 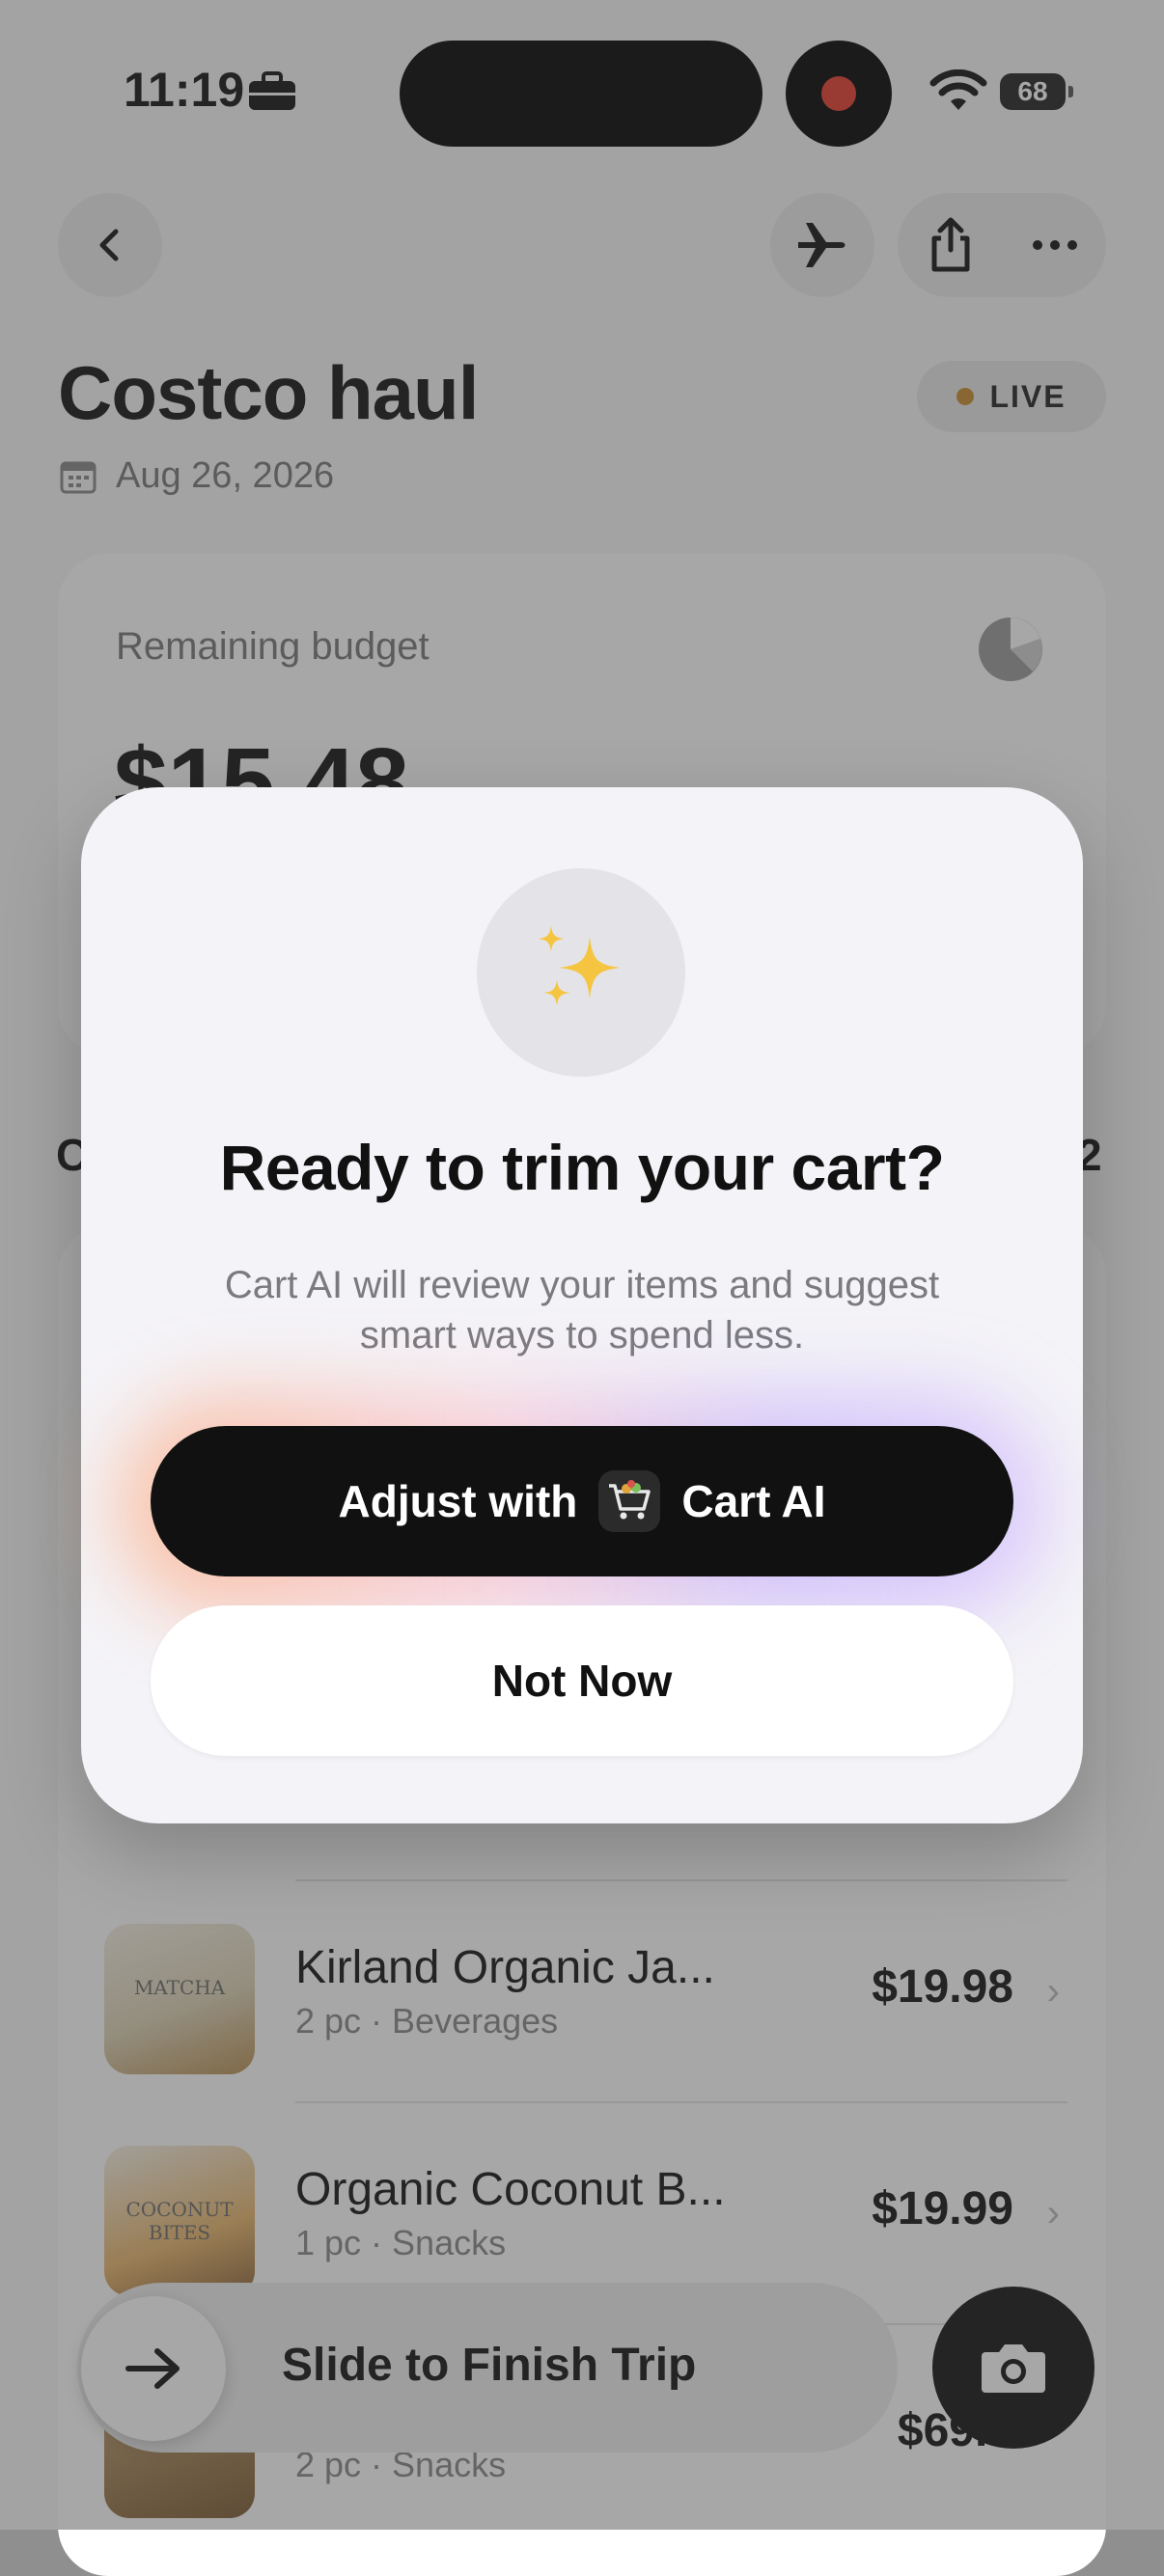 I want to click on sparkles-icon, so click(x=579, y=966).